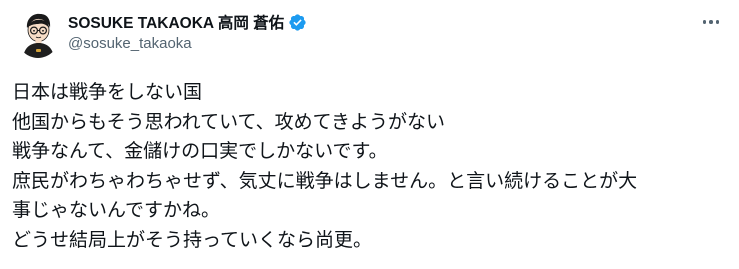 This screenshot has height=269, width=739. Describe the element at coordinates (116, 210) in the screenshot. I see `tweet-text-line: 事じゃないんですかね。` at that location.